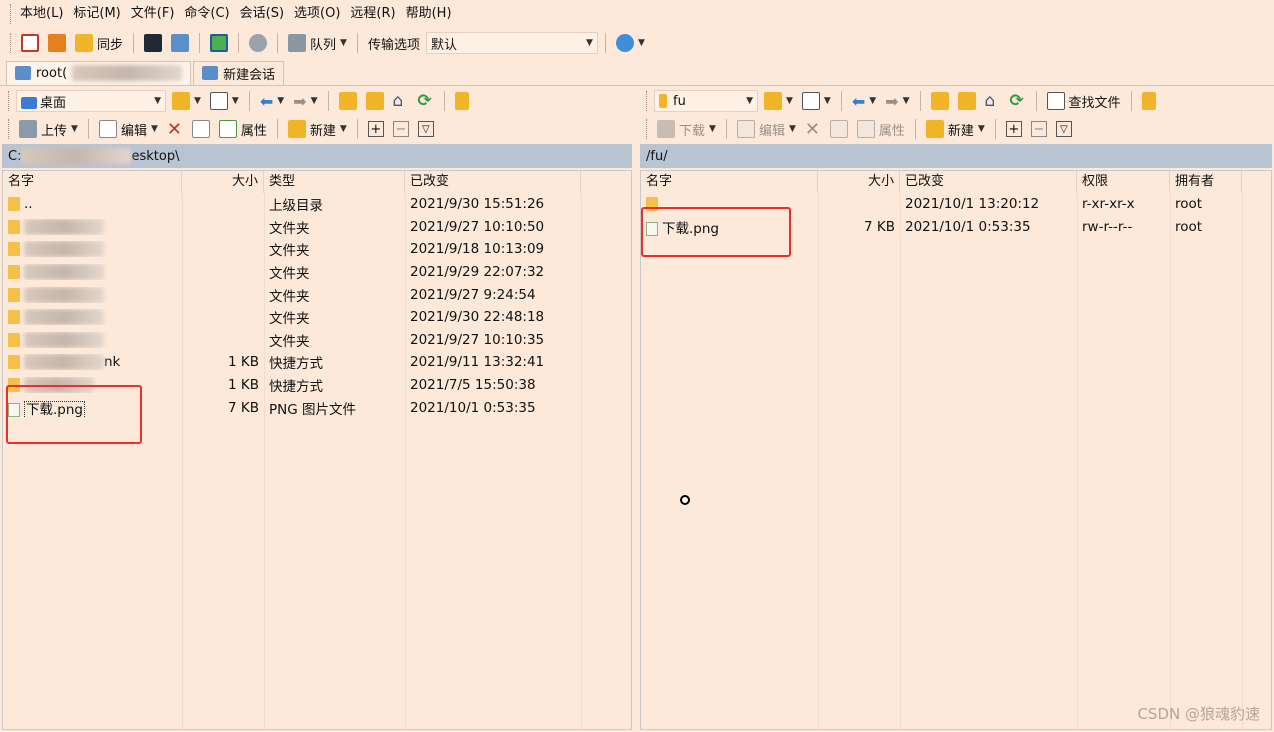 The image size is (1274, 732). What do you see at coordinates (317, 14) in the screenshot?
I see `menu-options: 选项(O)` at bounding box center [317, 14].